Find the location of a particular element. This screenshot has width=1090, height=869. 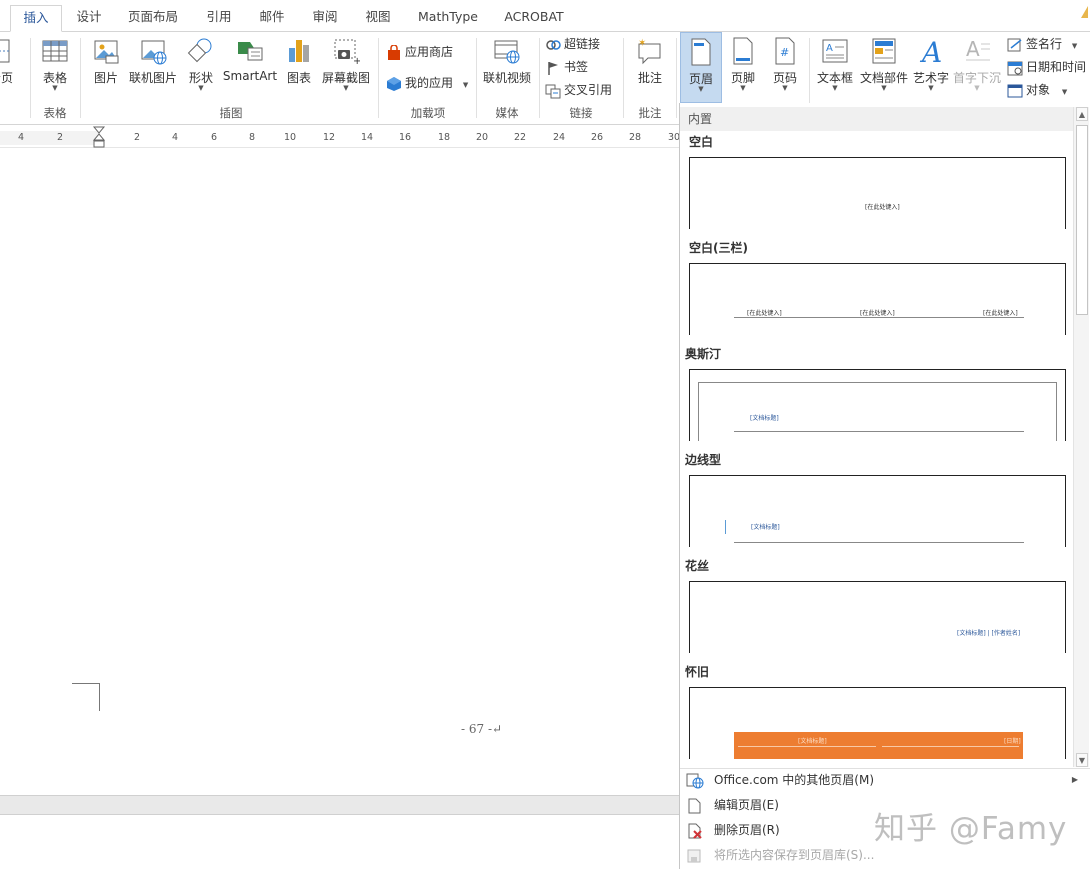

ruler-label: 18 is located at coordinates (444, 137).